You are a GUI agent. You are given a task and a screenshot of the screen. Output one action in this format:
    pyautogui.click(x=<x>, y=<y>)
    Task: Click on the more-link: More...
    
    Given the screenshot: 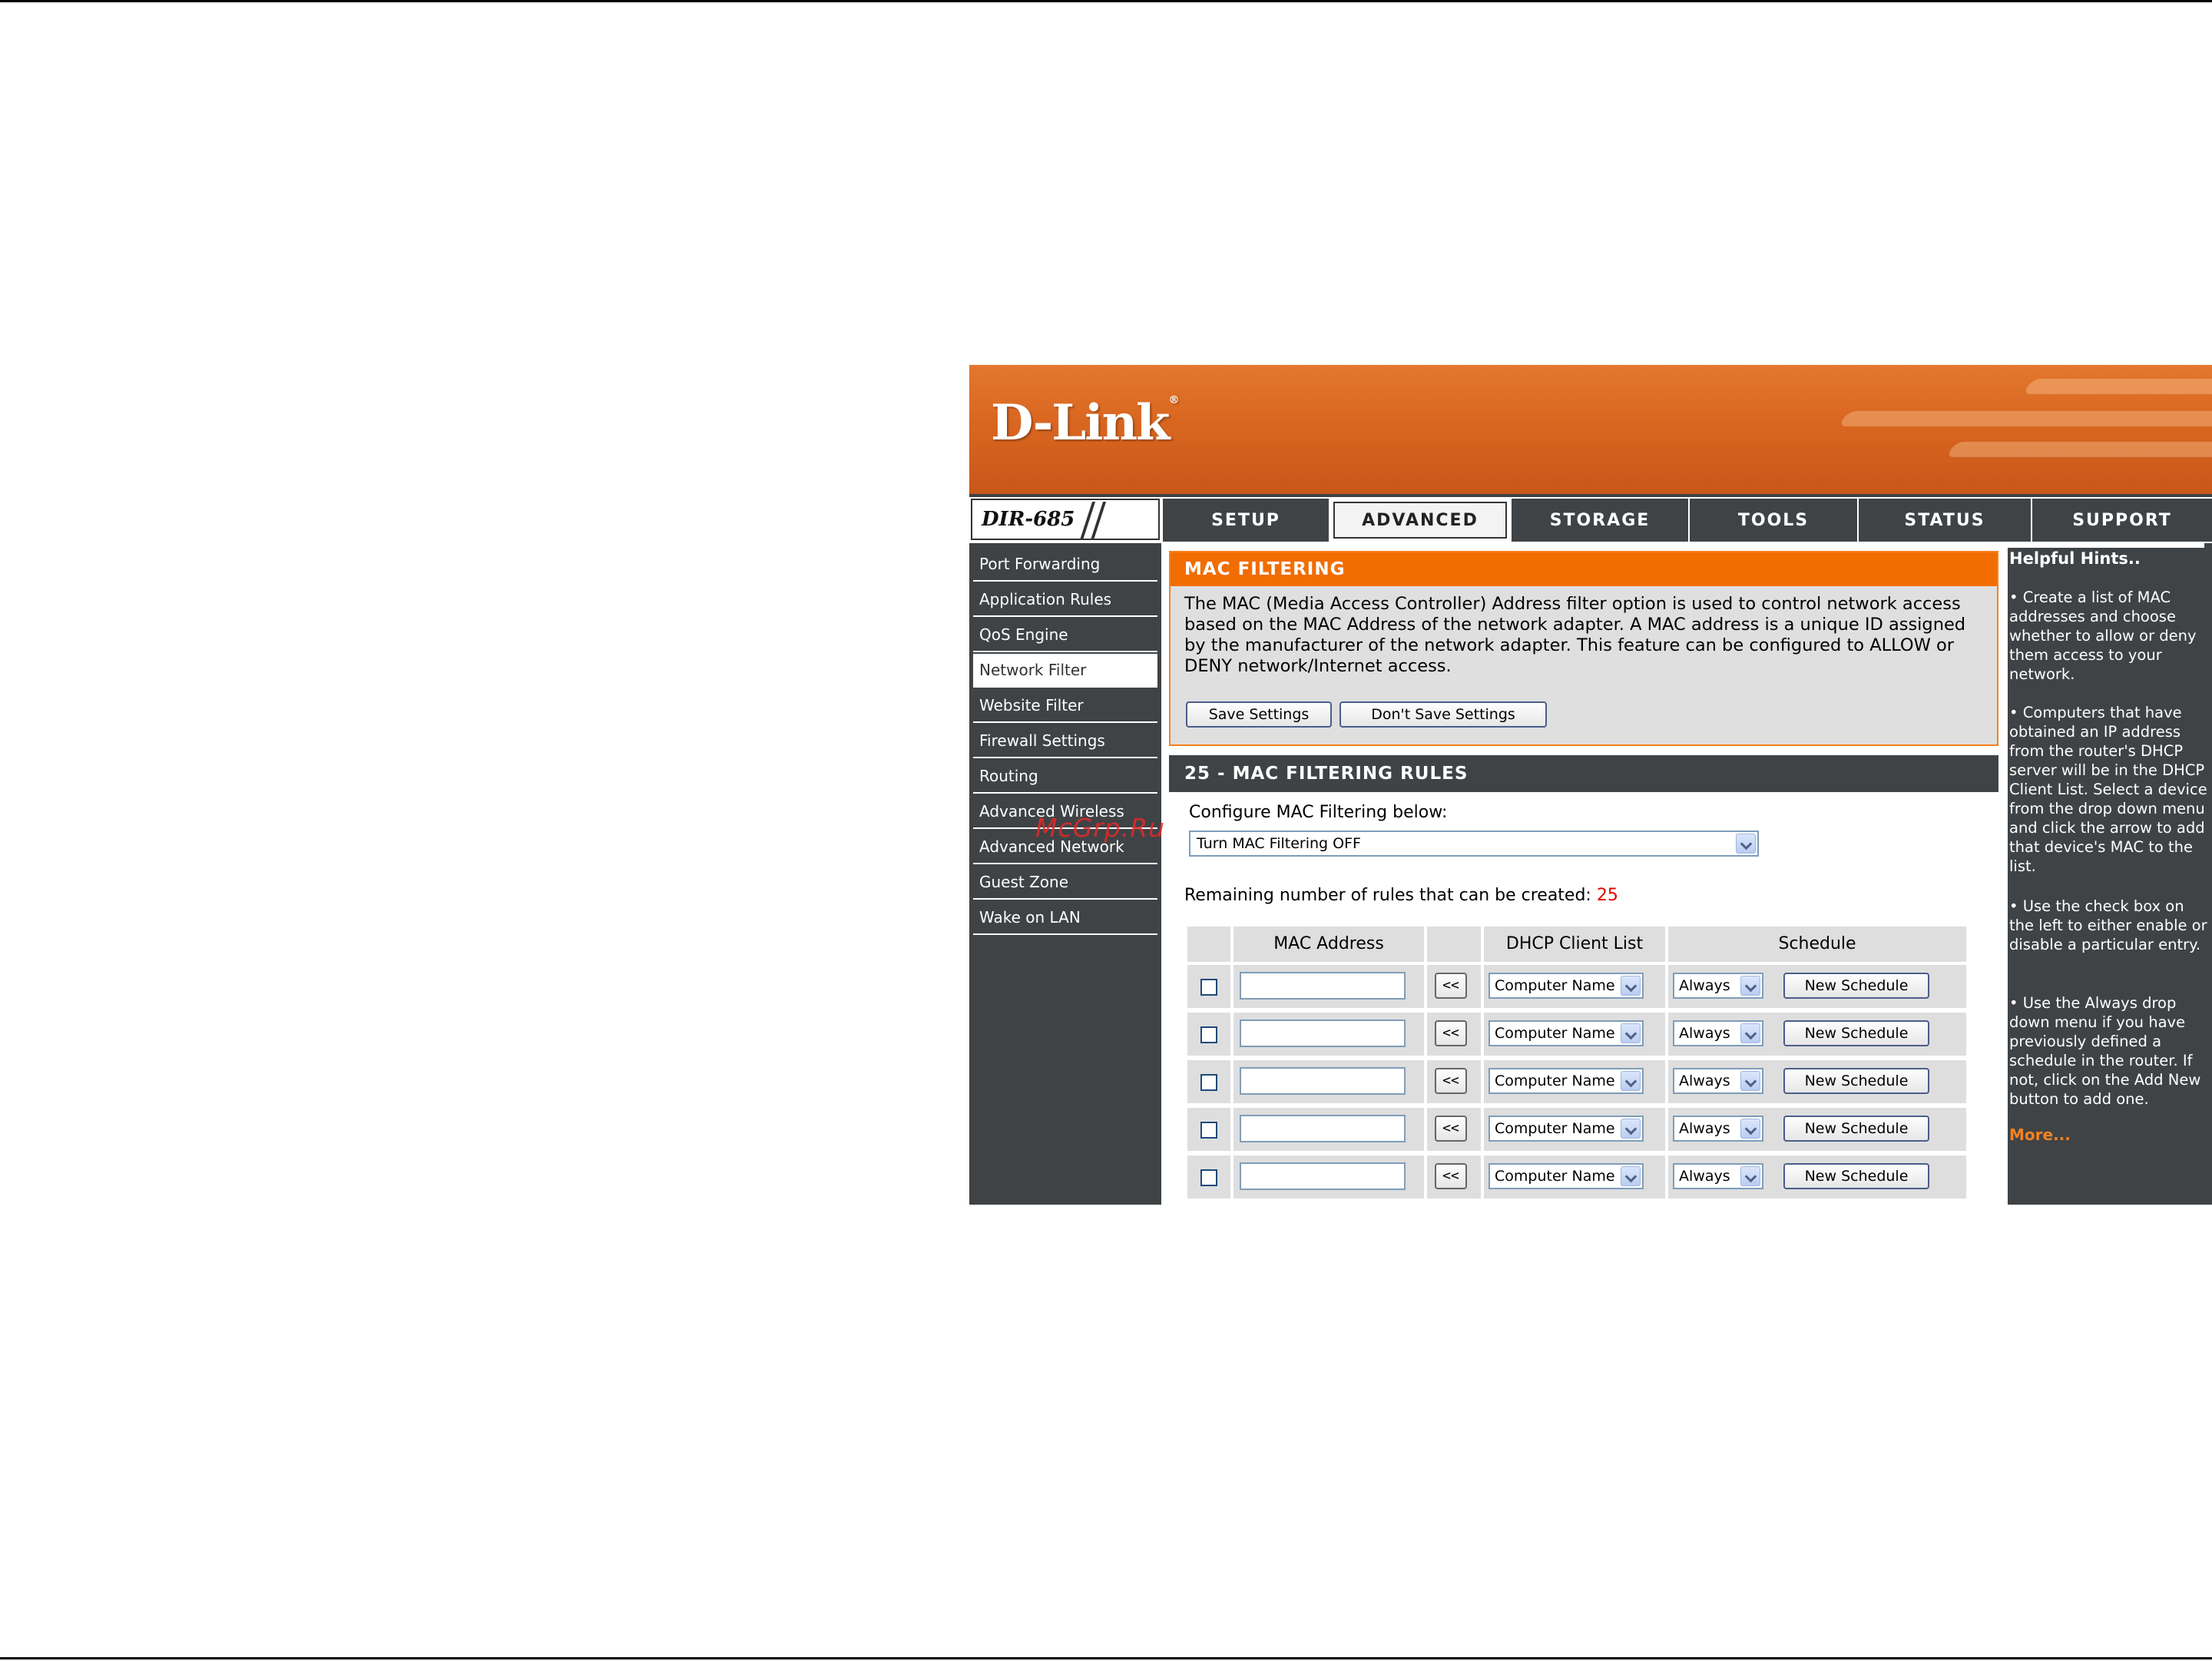 What is the action you would take?
    pyautogui.click(x=2040, y=1135)
    